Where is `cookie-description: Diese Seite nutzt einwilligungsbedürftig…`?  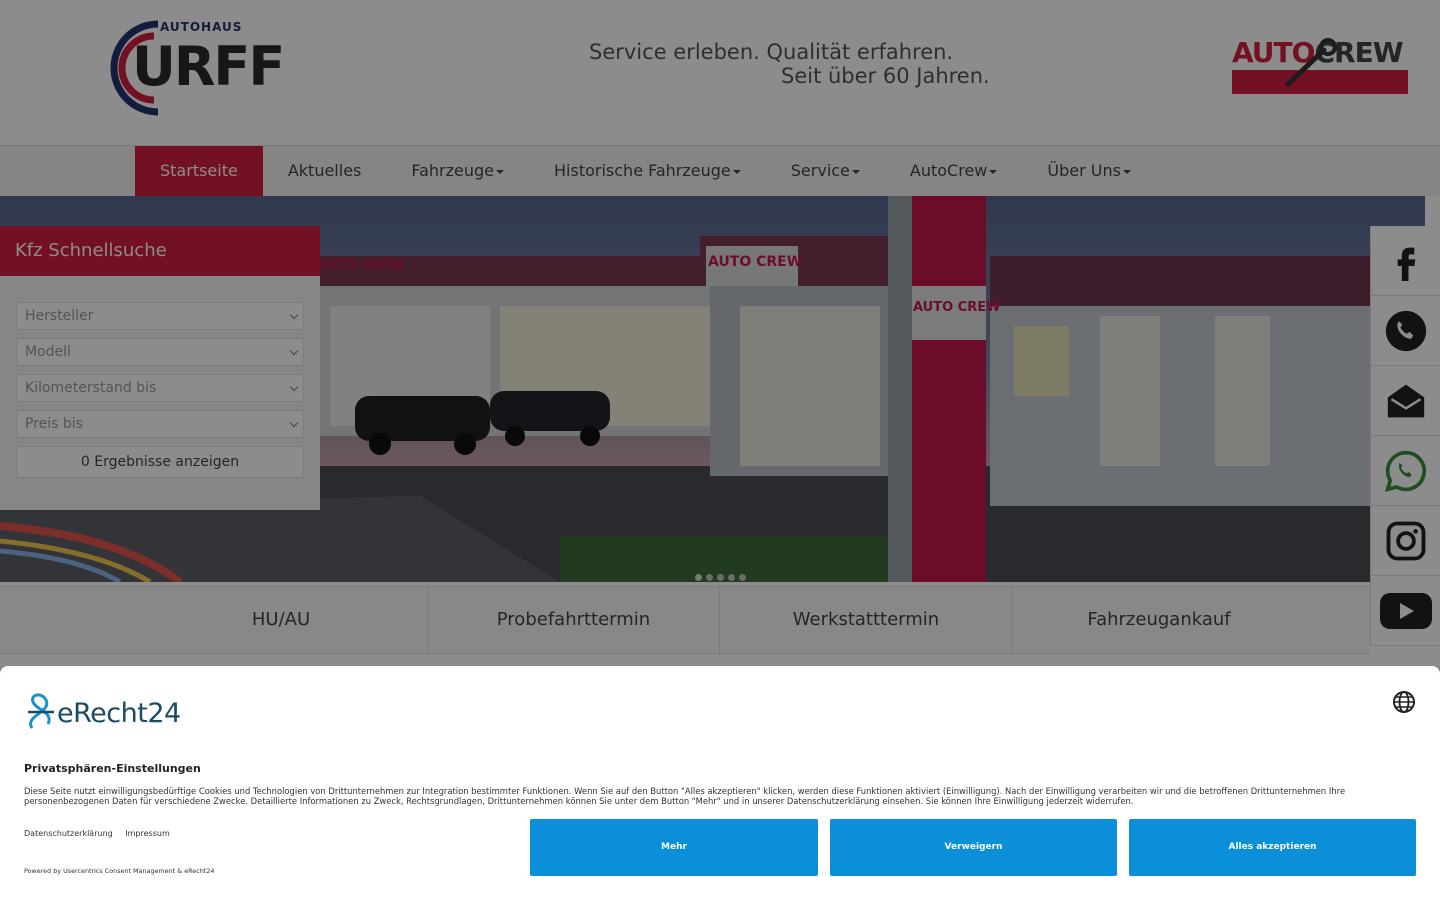 cookie-description: Diese Seite nutzt einwilligungsbedürftig… is located at coordinates (685, 796).